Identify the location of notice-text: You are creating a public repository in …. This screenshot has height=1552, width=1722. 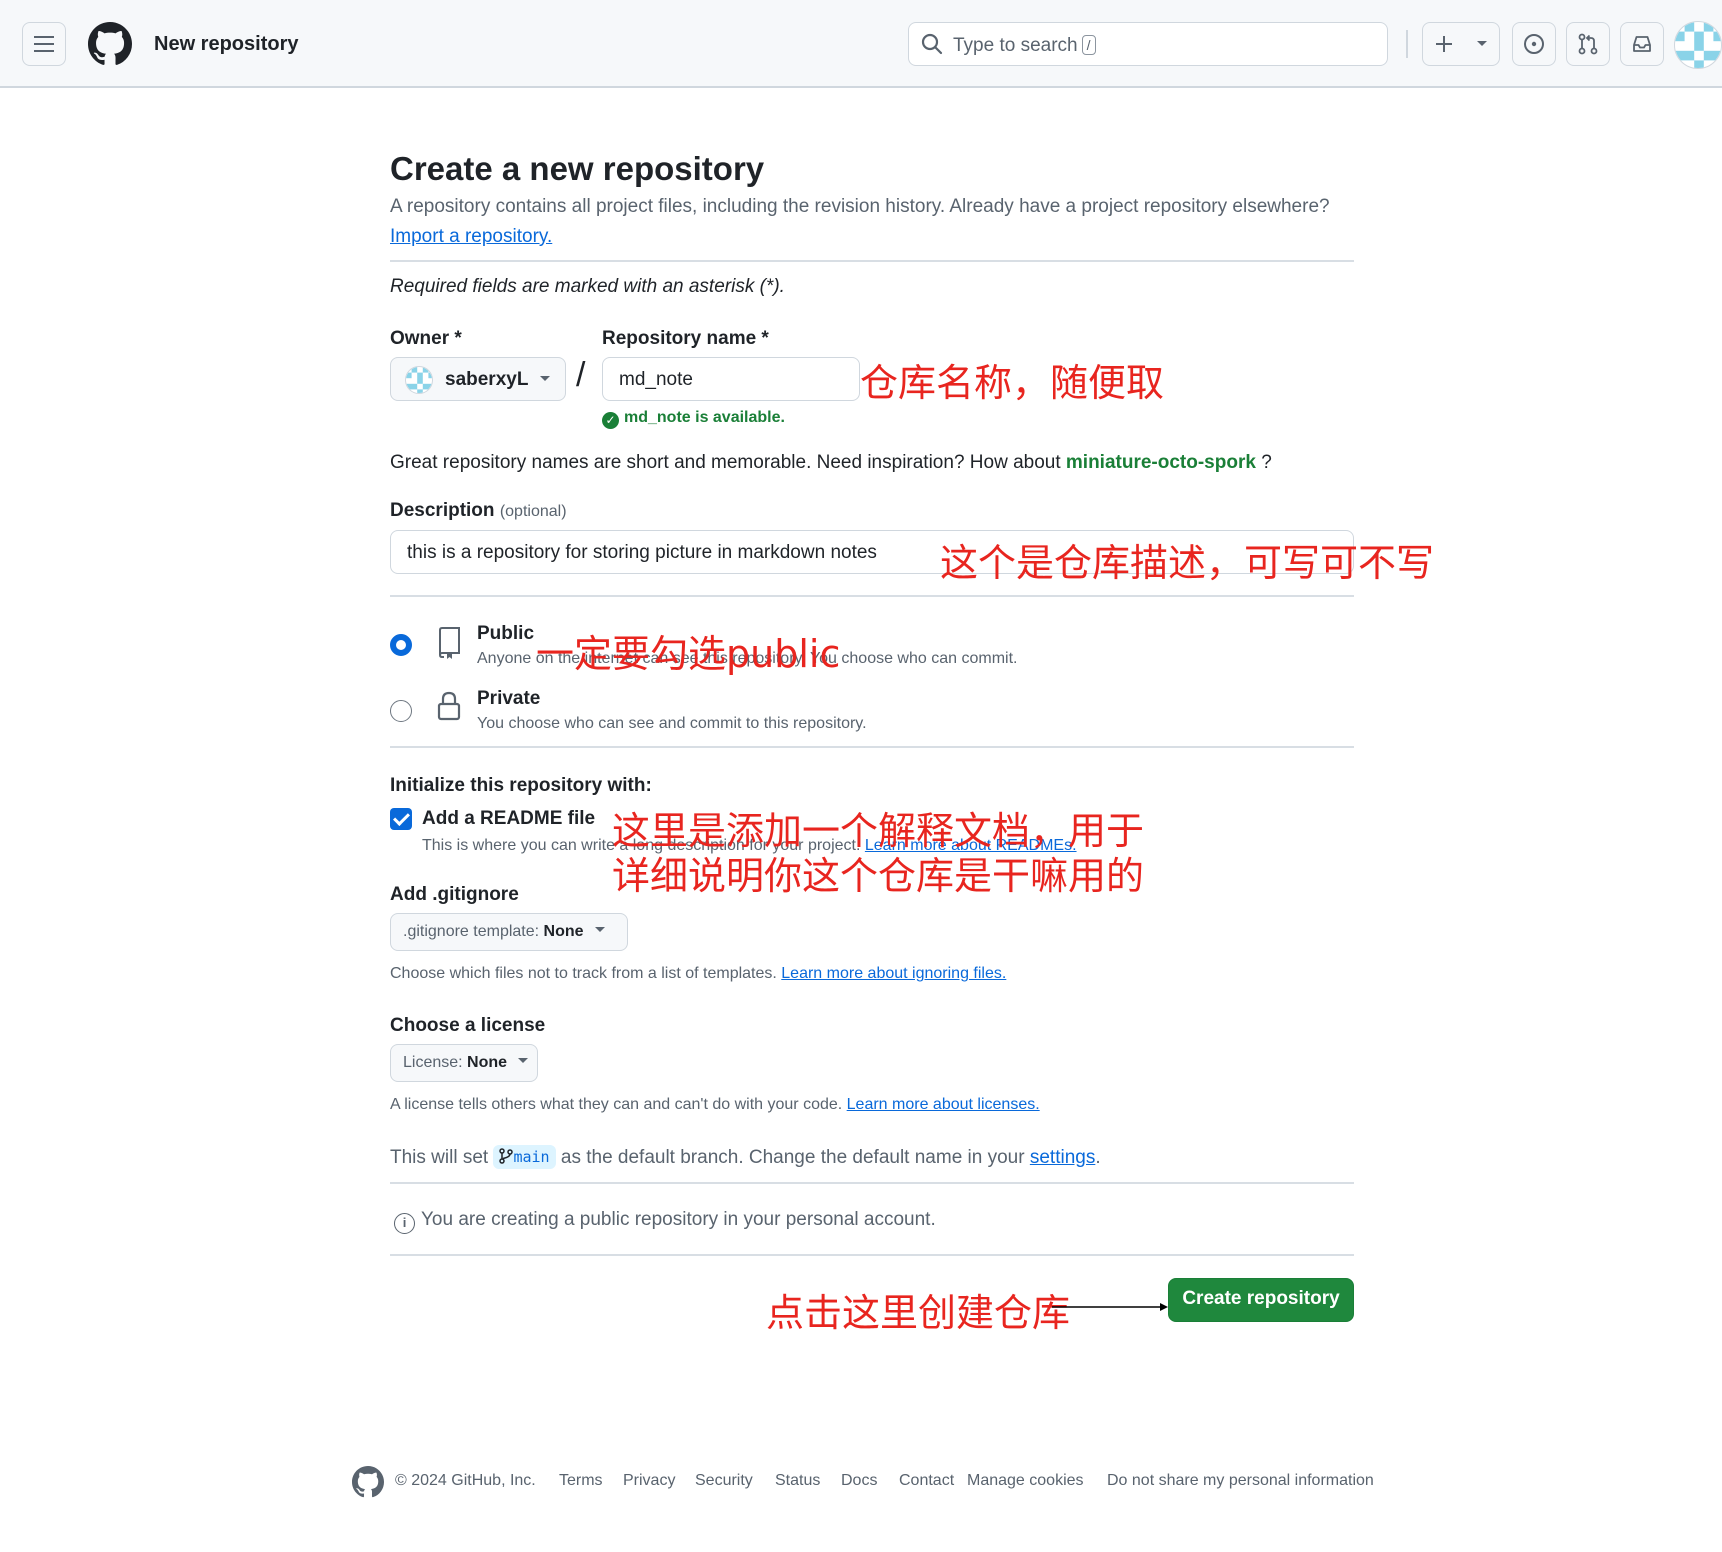
(678, 1219).